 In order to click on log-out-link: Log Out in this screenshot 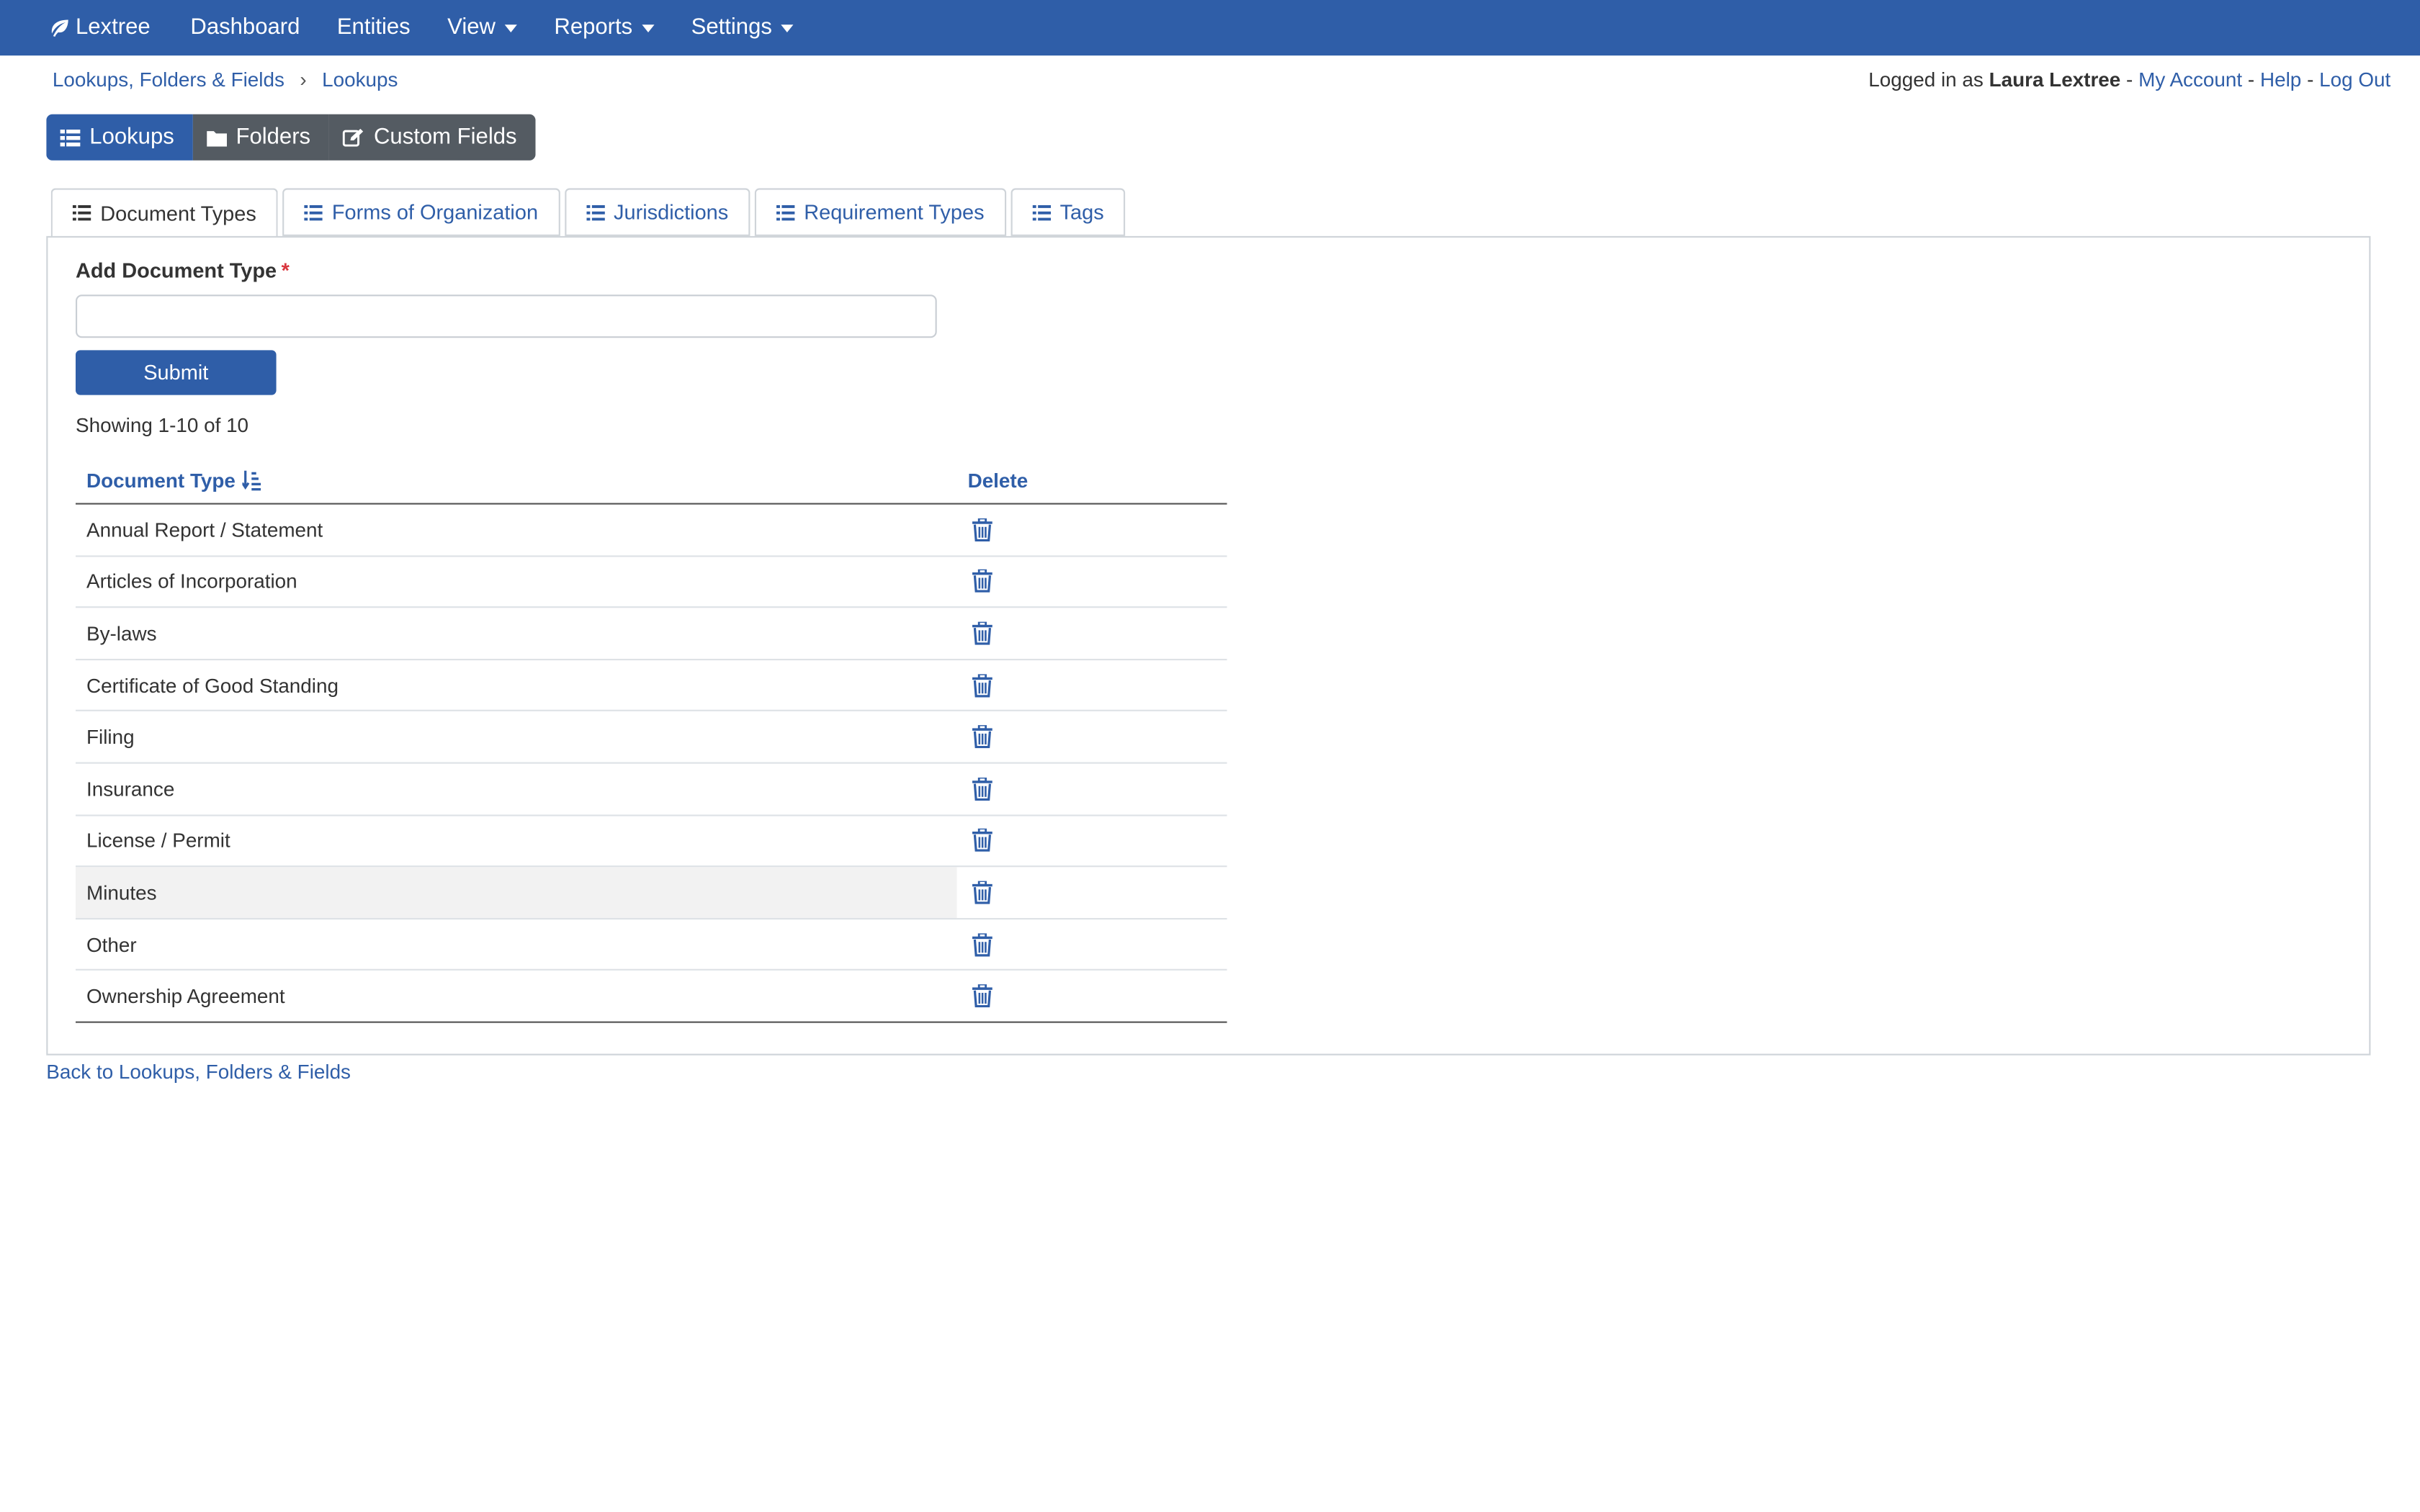, I will do `click(2354, 79)`.